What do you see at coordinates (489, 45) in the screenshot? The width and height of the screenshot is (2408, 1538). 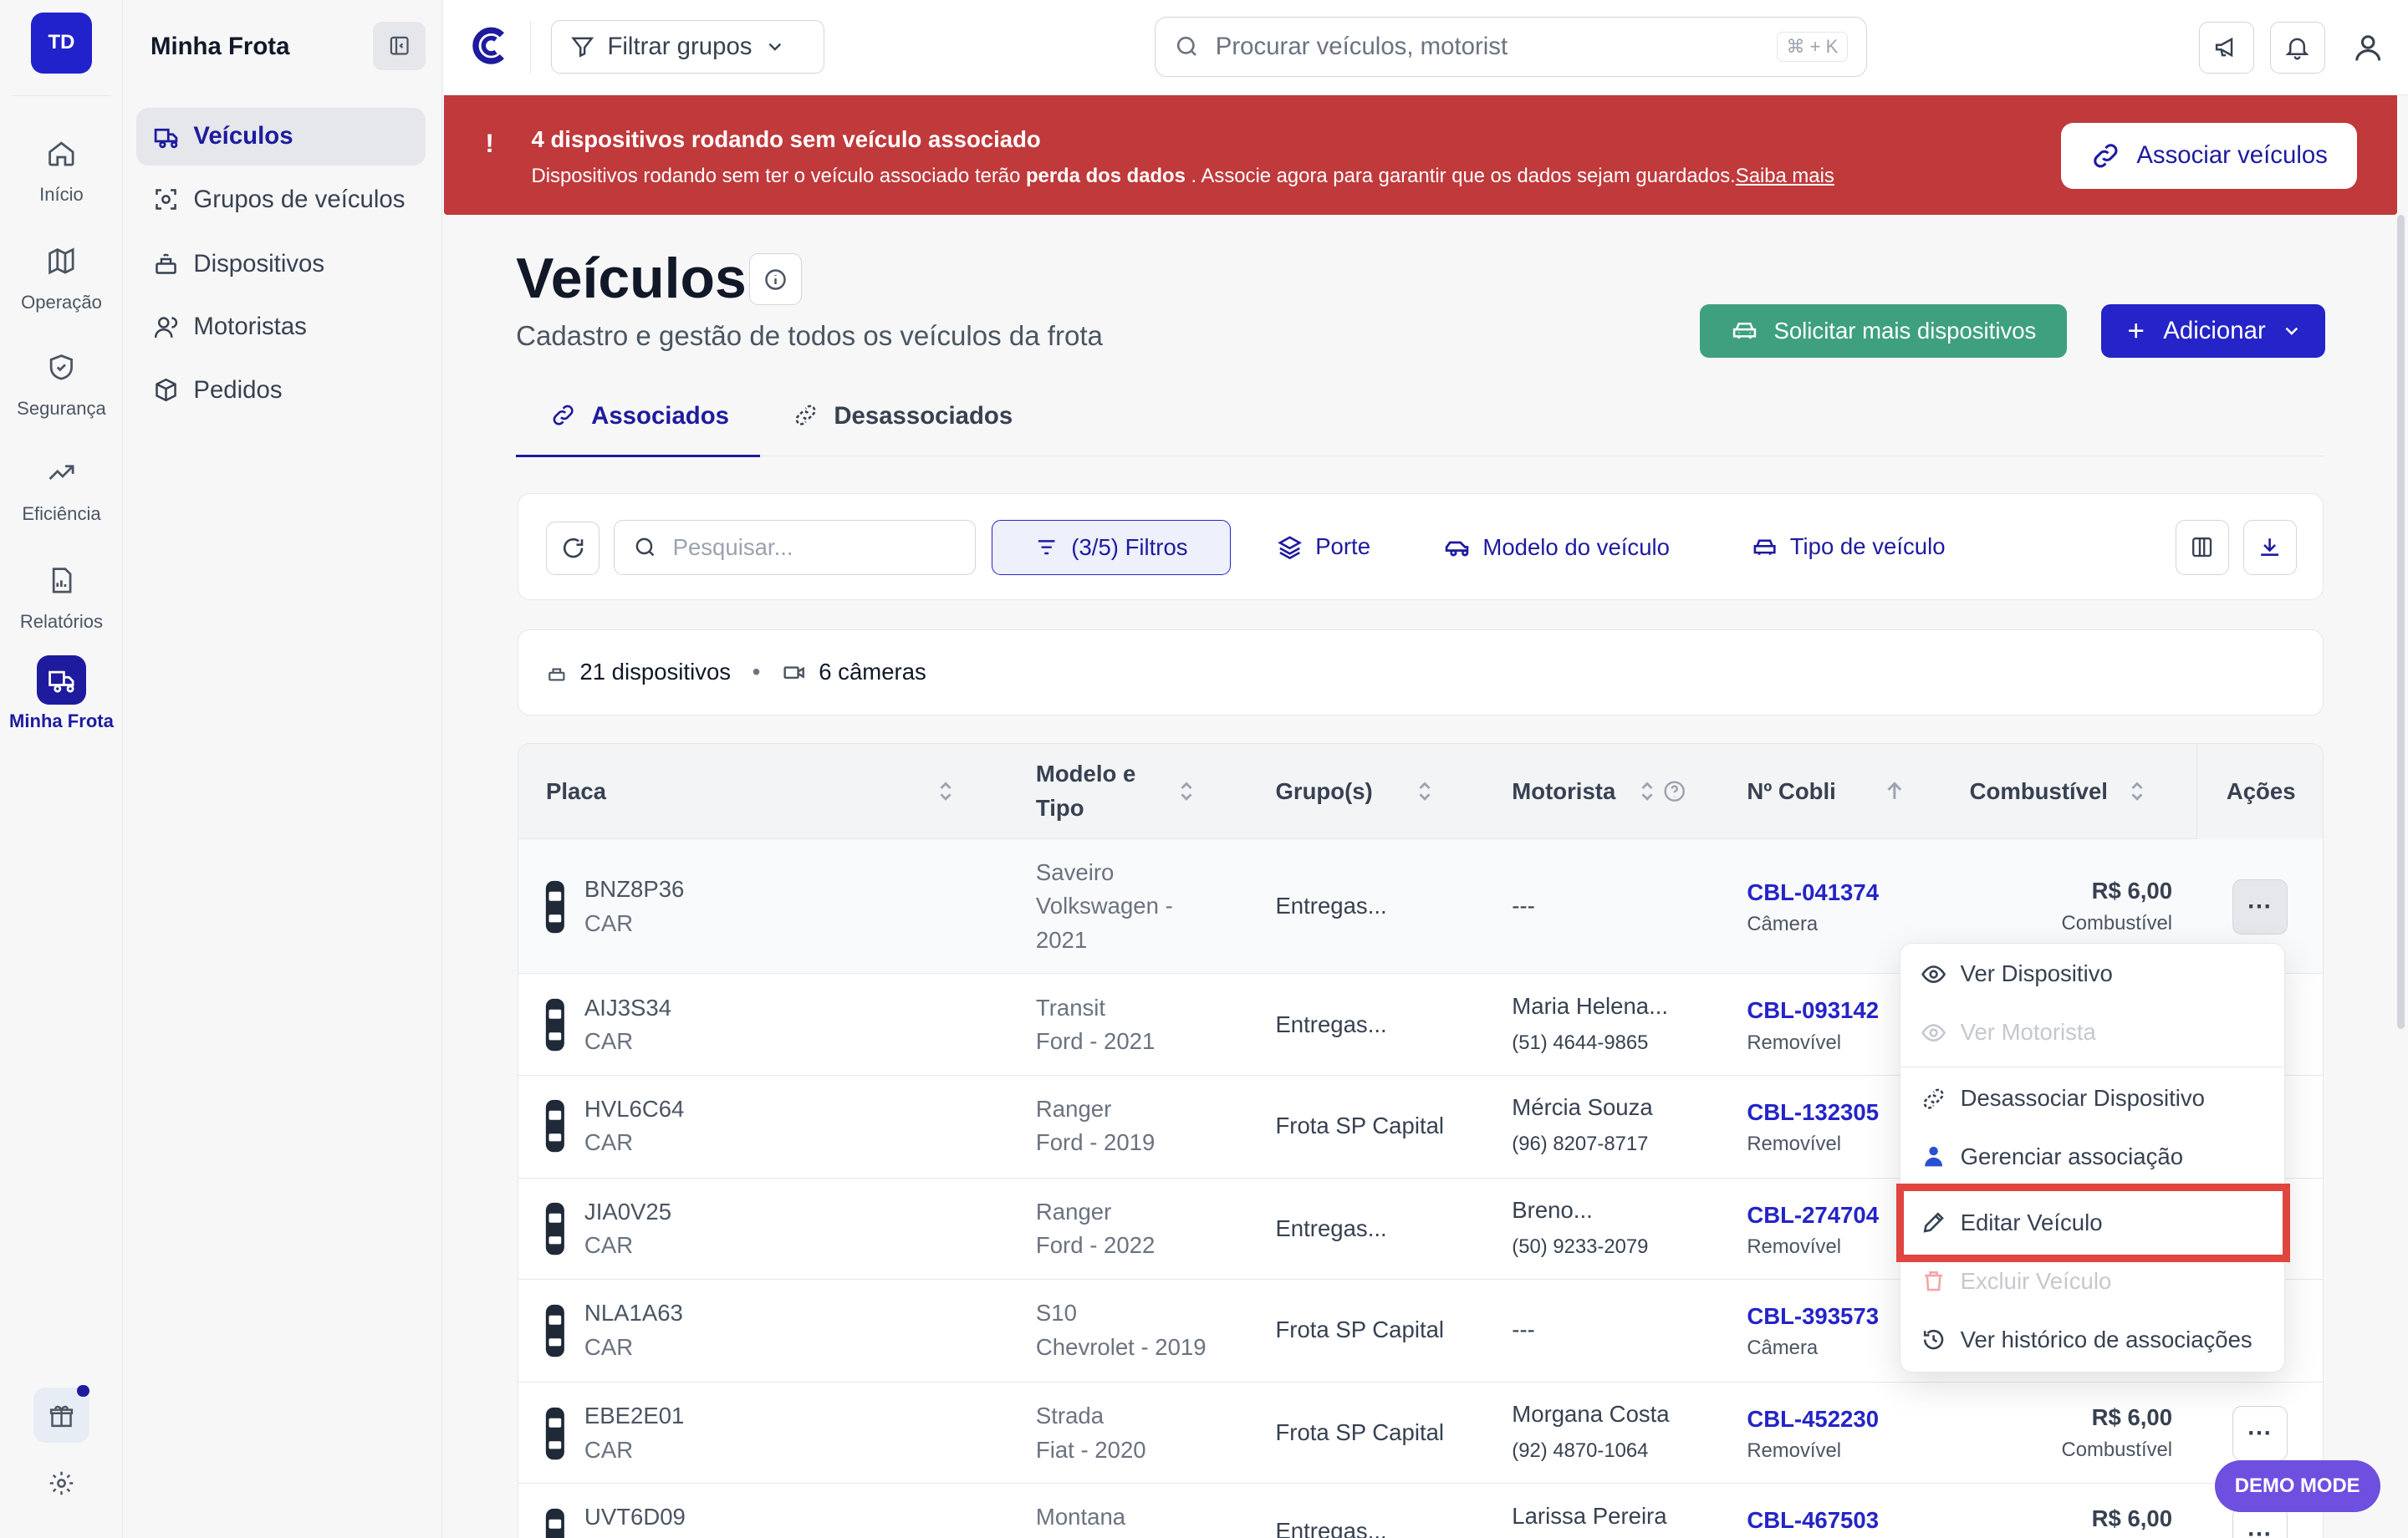 I see `cobli-logo-icon` at bounding box center [489, 45].